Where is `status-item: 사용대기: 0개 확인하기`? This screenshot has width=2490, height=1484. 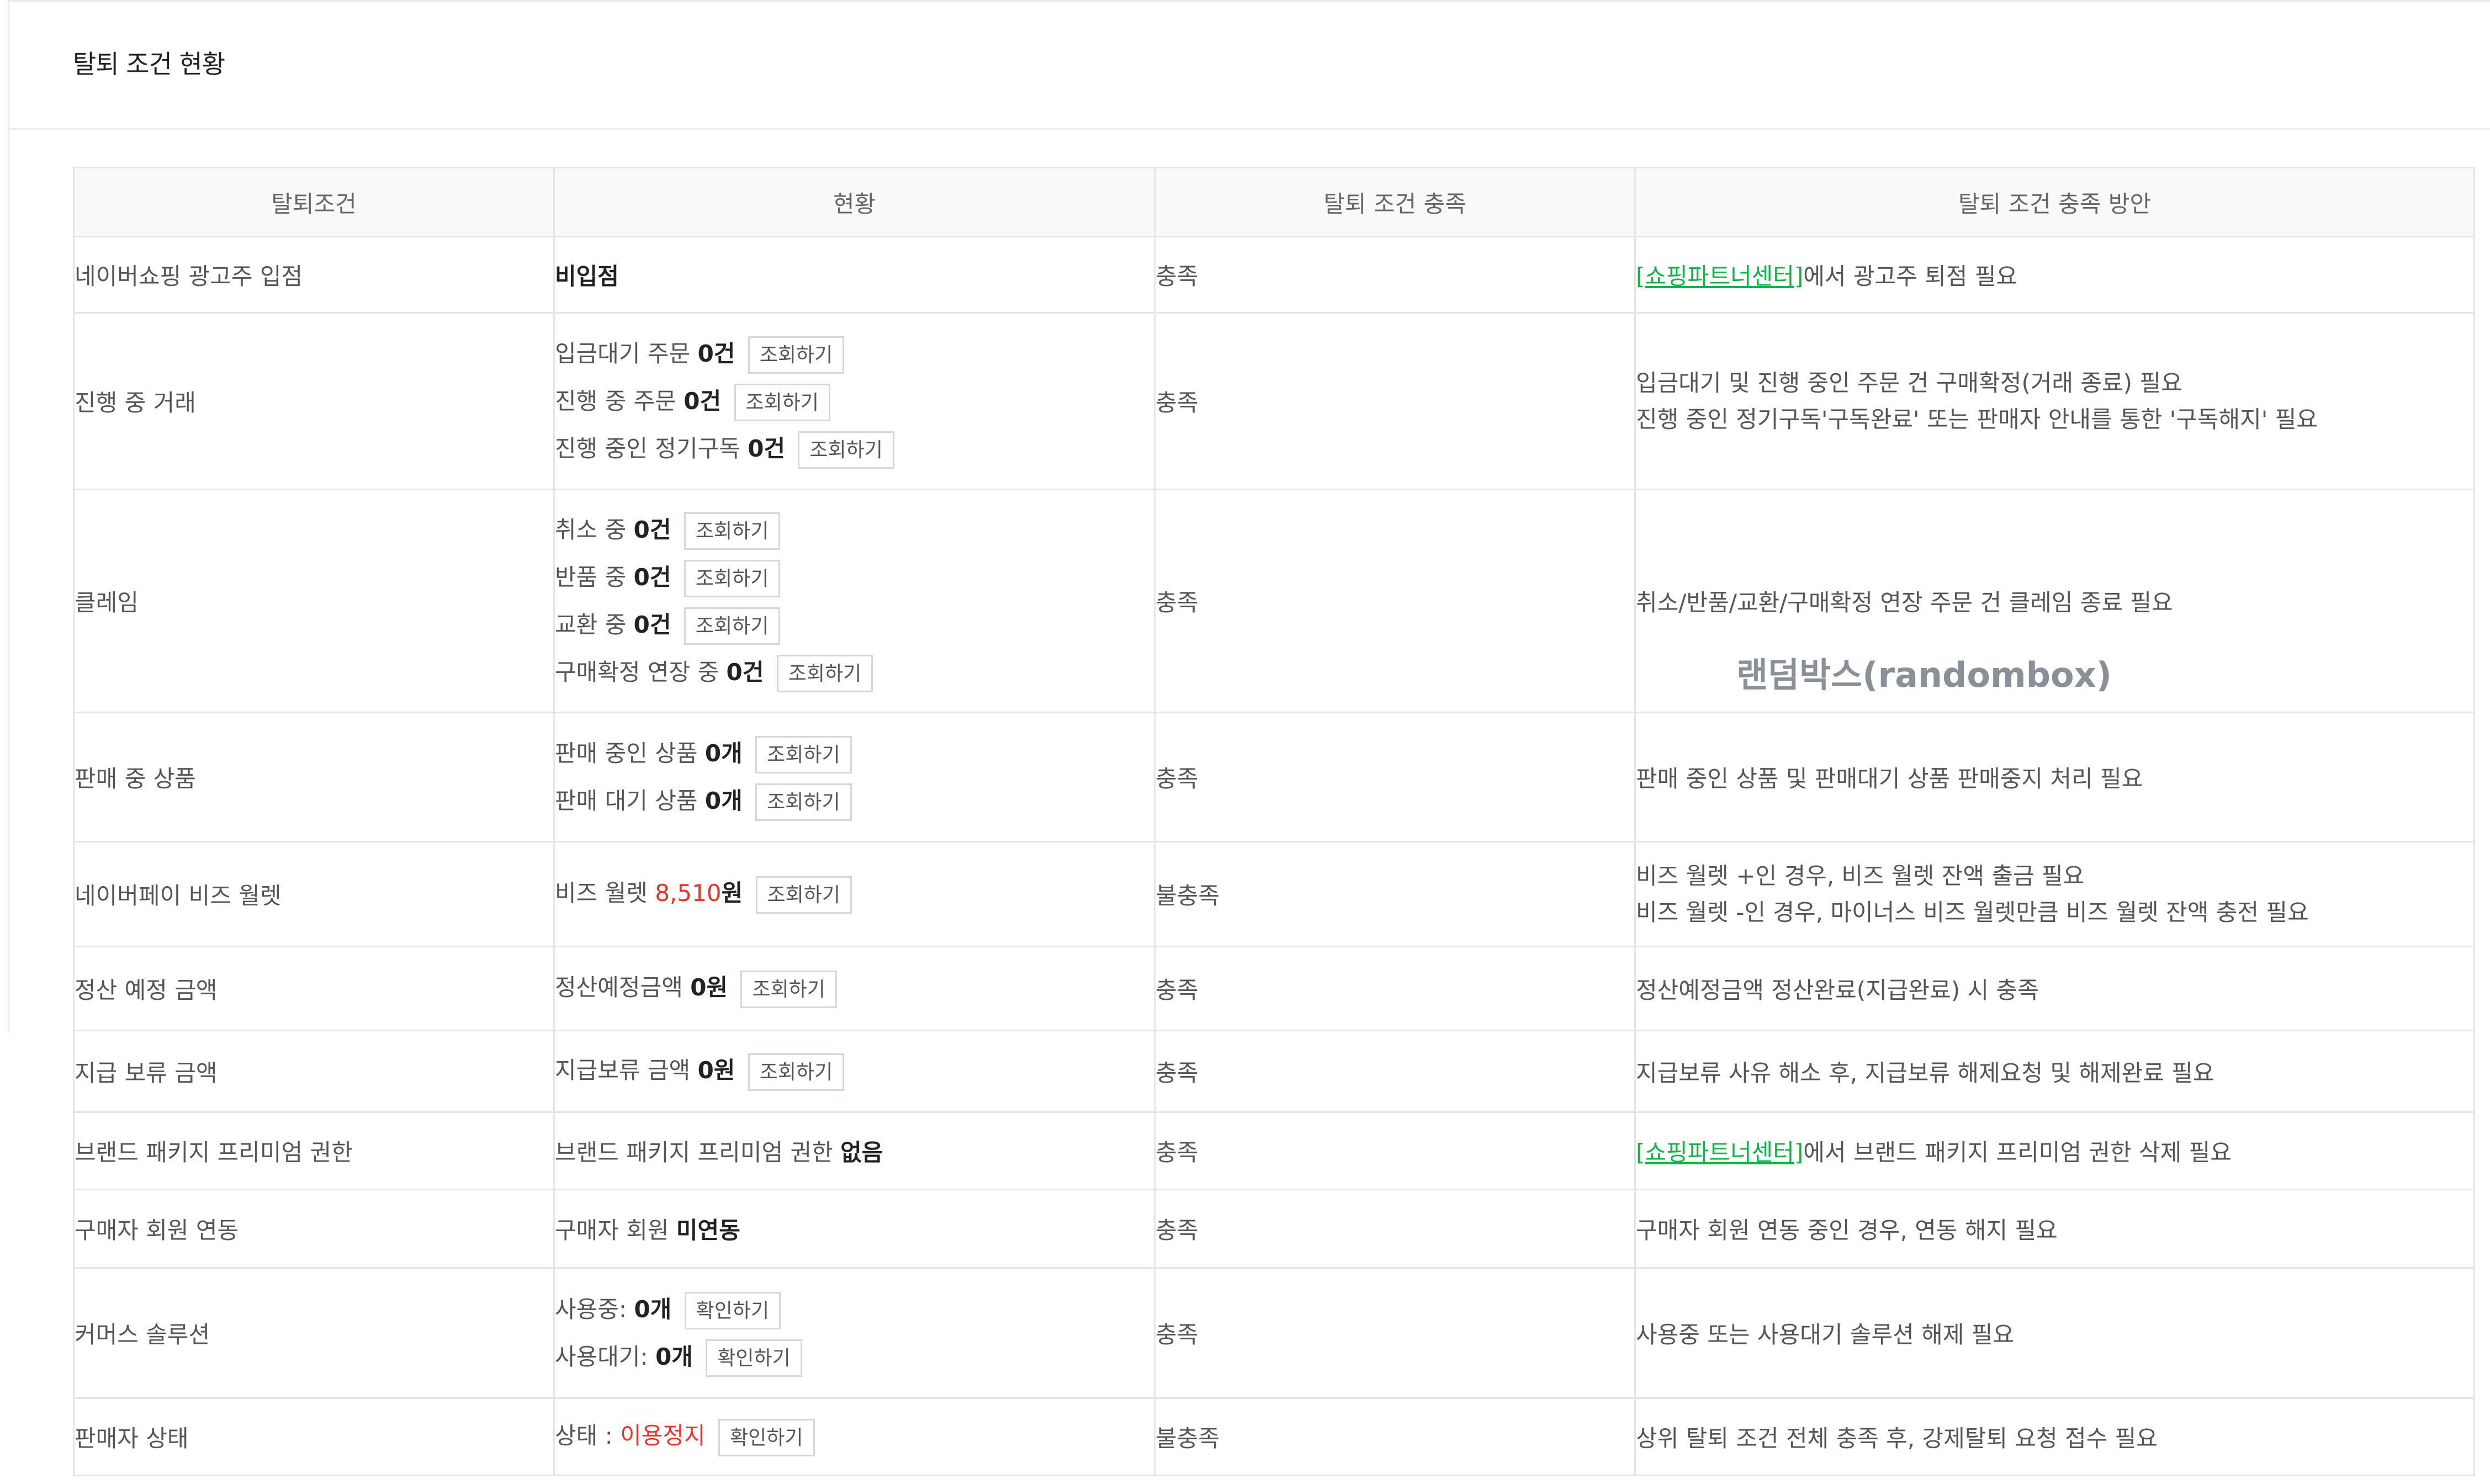 status-item: 사용대기: 0개 확인하기 is located at coordinates (855, 1357).